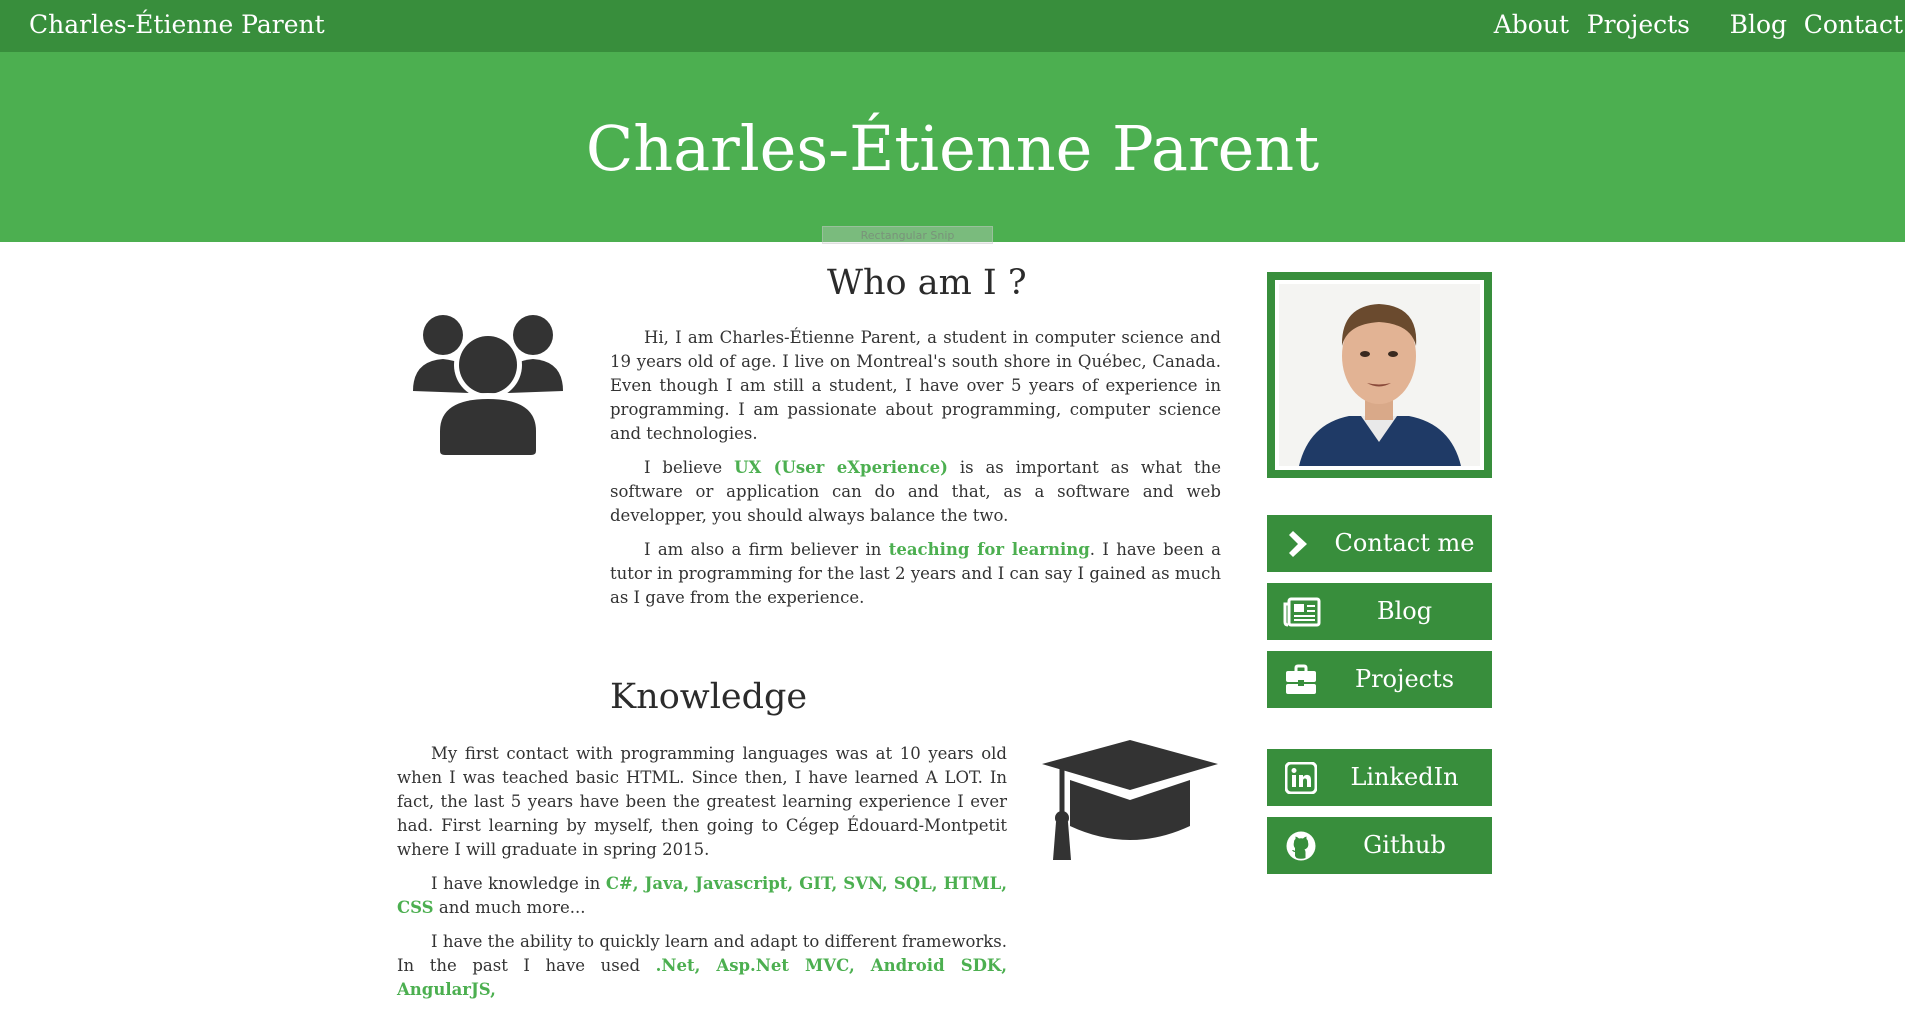  What do you see at coordinates (689, 467) in the screenshot?
I see `text-span: I believe` at bounding box center [689, 467].